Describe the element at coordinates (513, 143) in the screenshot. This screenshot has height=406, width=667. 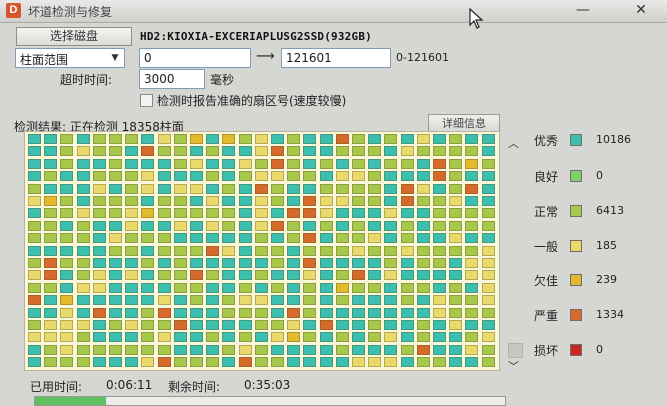
I see `scroll-up-icon: ︿` at that location.